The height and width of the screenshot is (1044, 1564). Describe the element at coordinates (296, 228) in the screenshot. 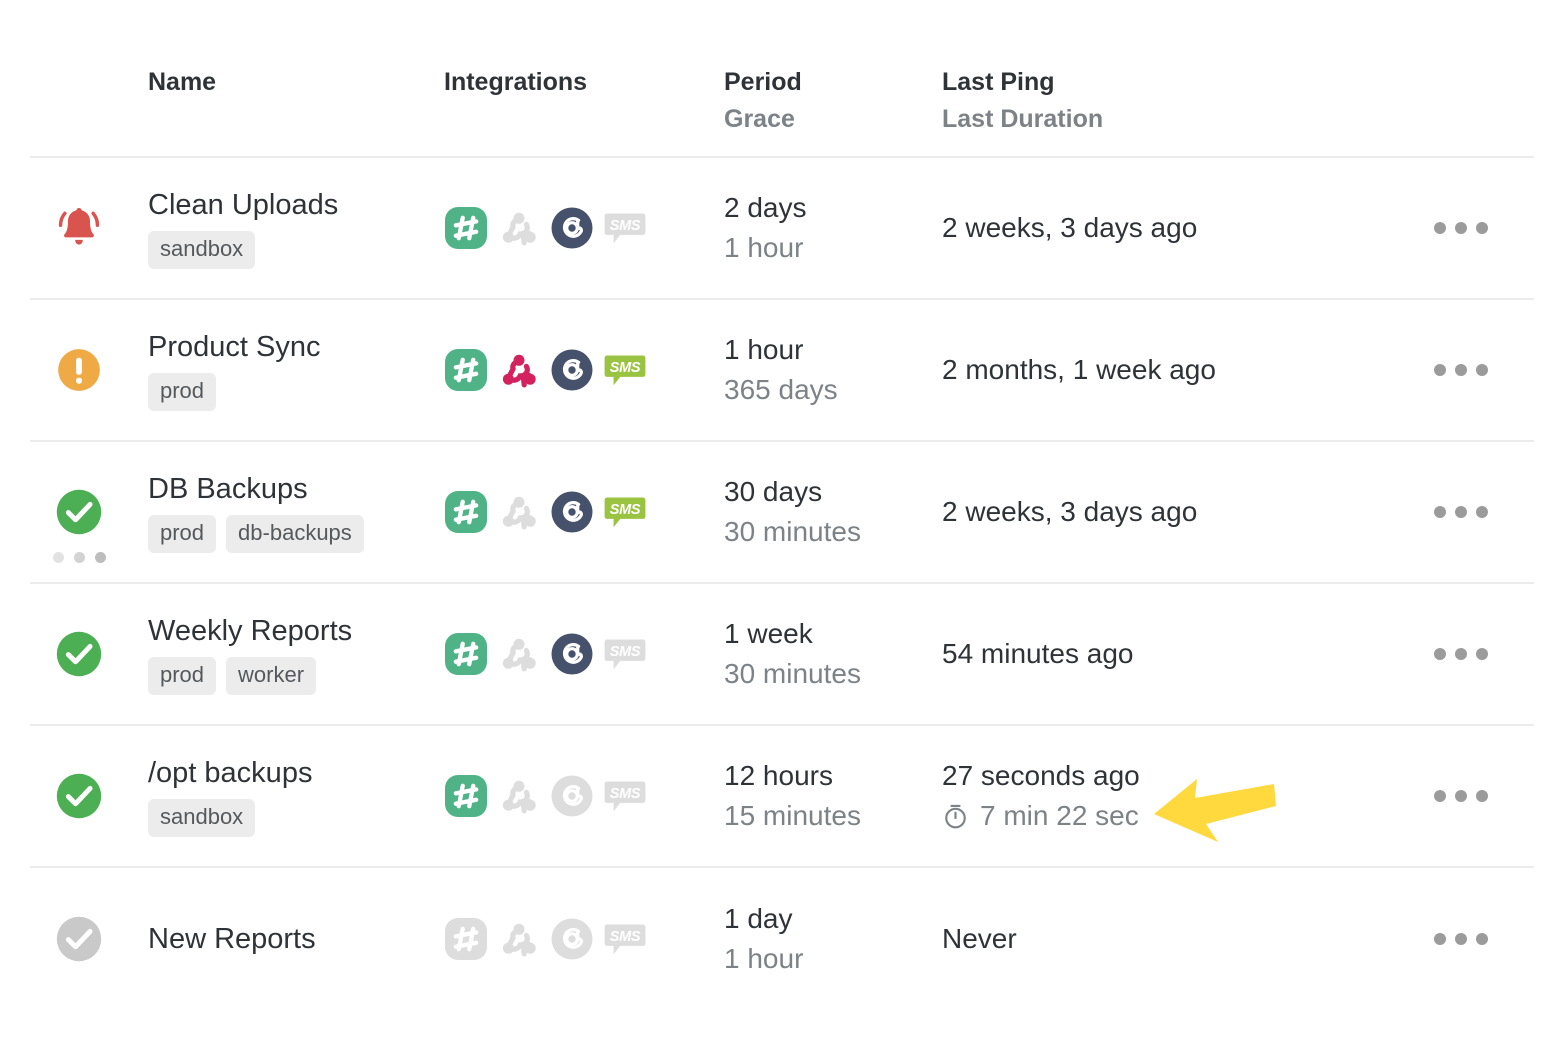

I see `name-cell: Clean Uploads sandbox` at that location.